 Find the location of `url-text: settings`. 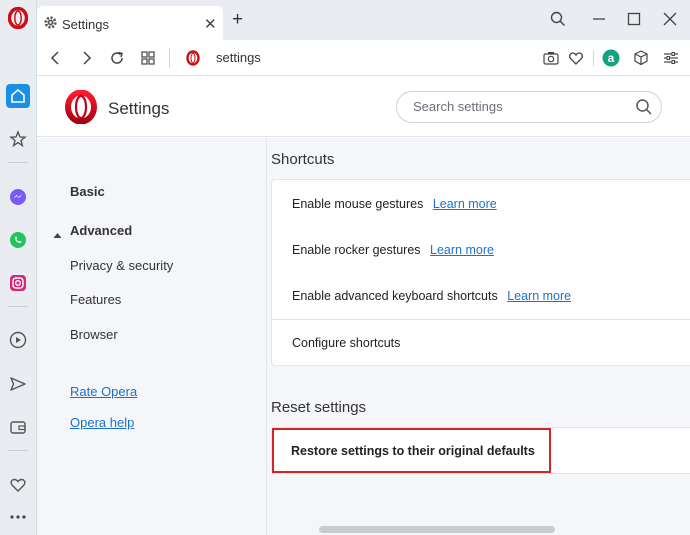

url-text: settings is located at coordinates (238, 57).